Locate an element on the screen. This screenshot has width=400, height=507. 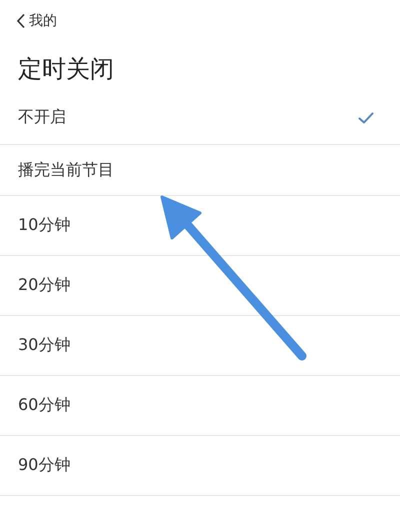
option-label: 30分钟 is located at coordinates (44, 345).